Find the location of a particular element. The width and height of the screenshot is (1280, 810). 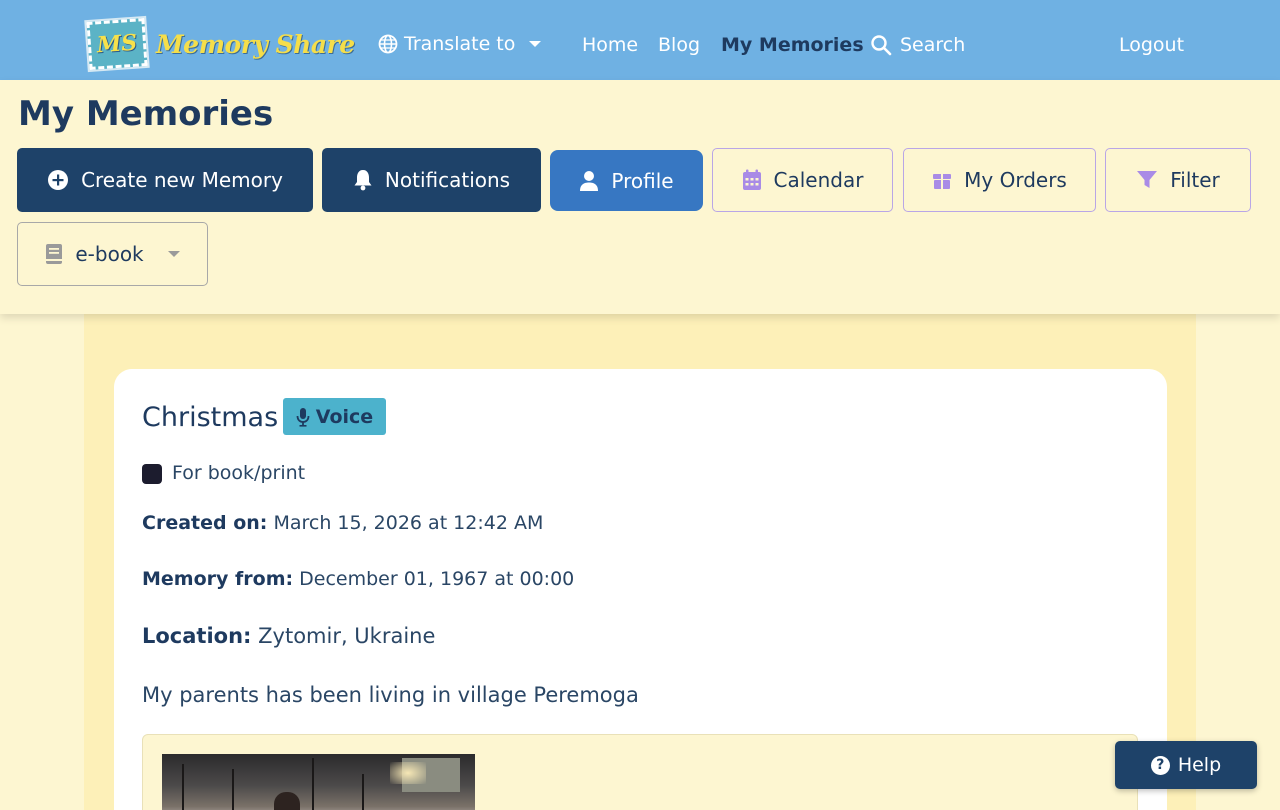

question-circle-icon: ? is located at coordinates (1160, 765).